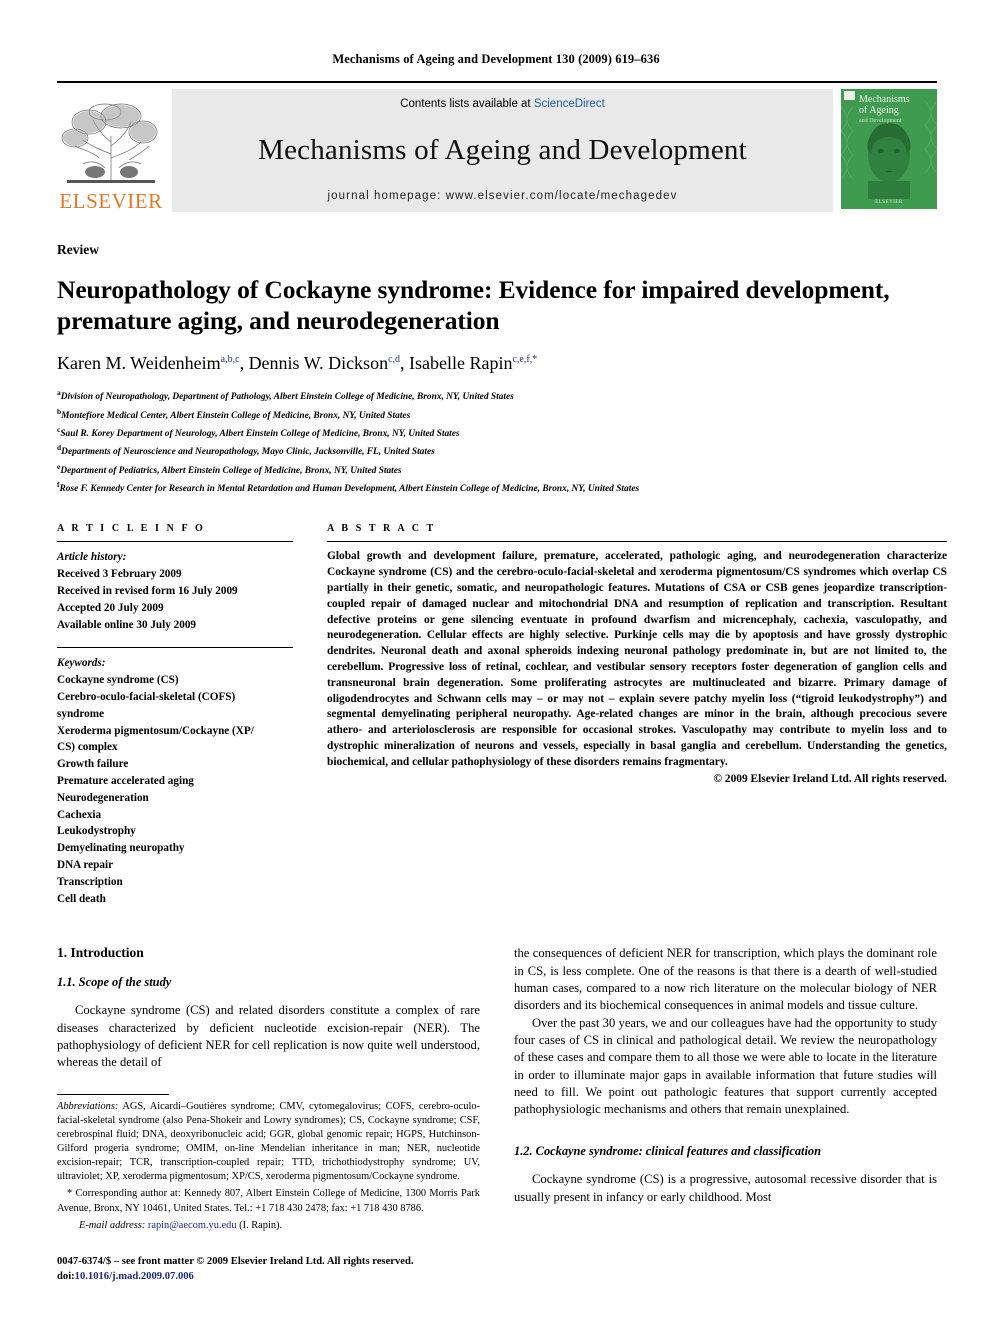  I want to click on keyword-item: syndrome, so click(81, 713).